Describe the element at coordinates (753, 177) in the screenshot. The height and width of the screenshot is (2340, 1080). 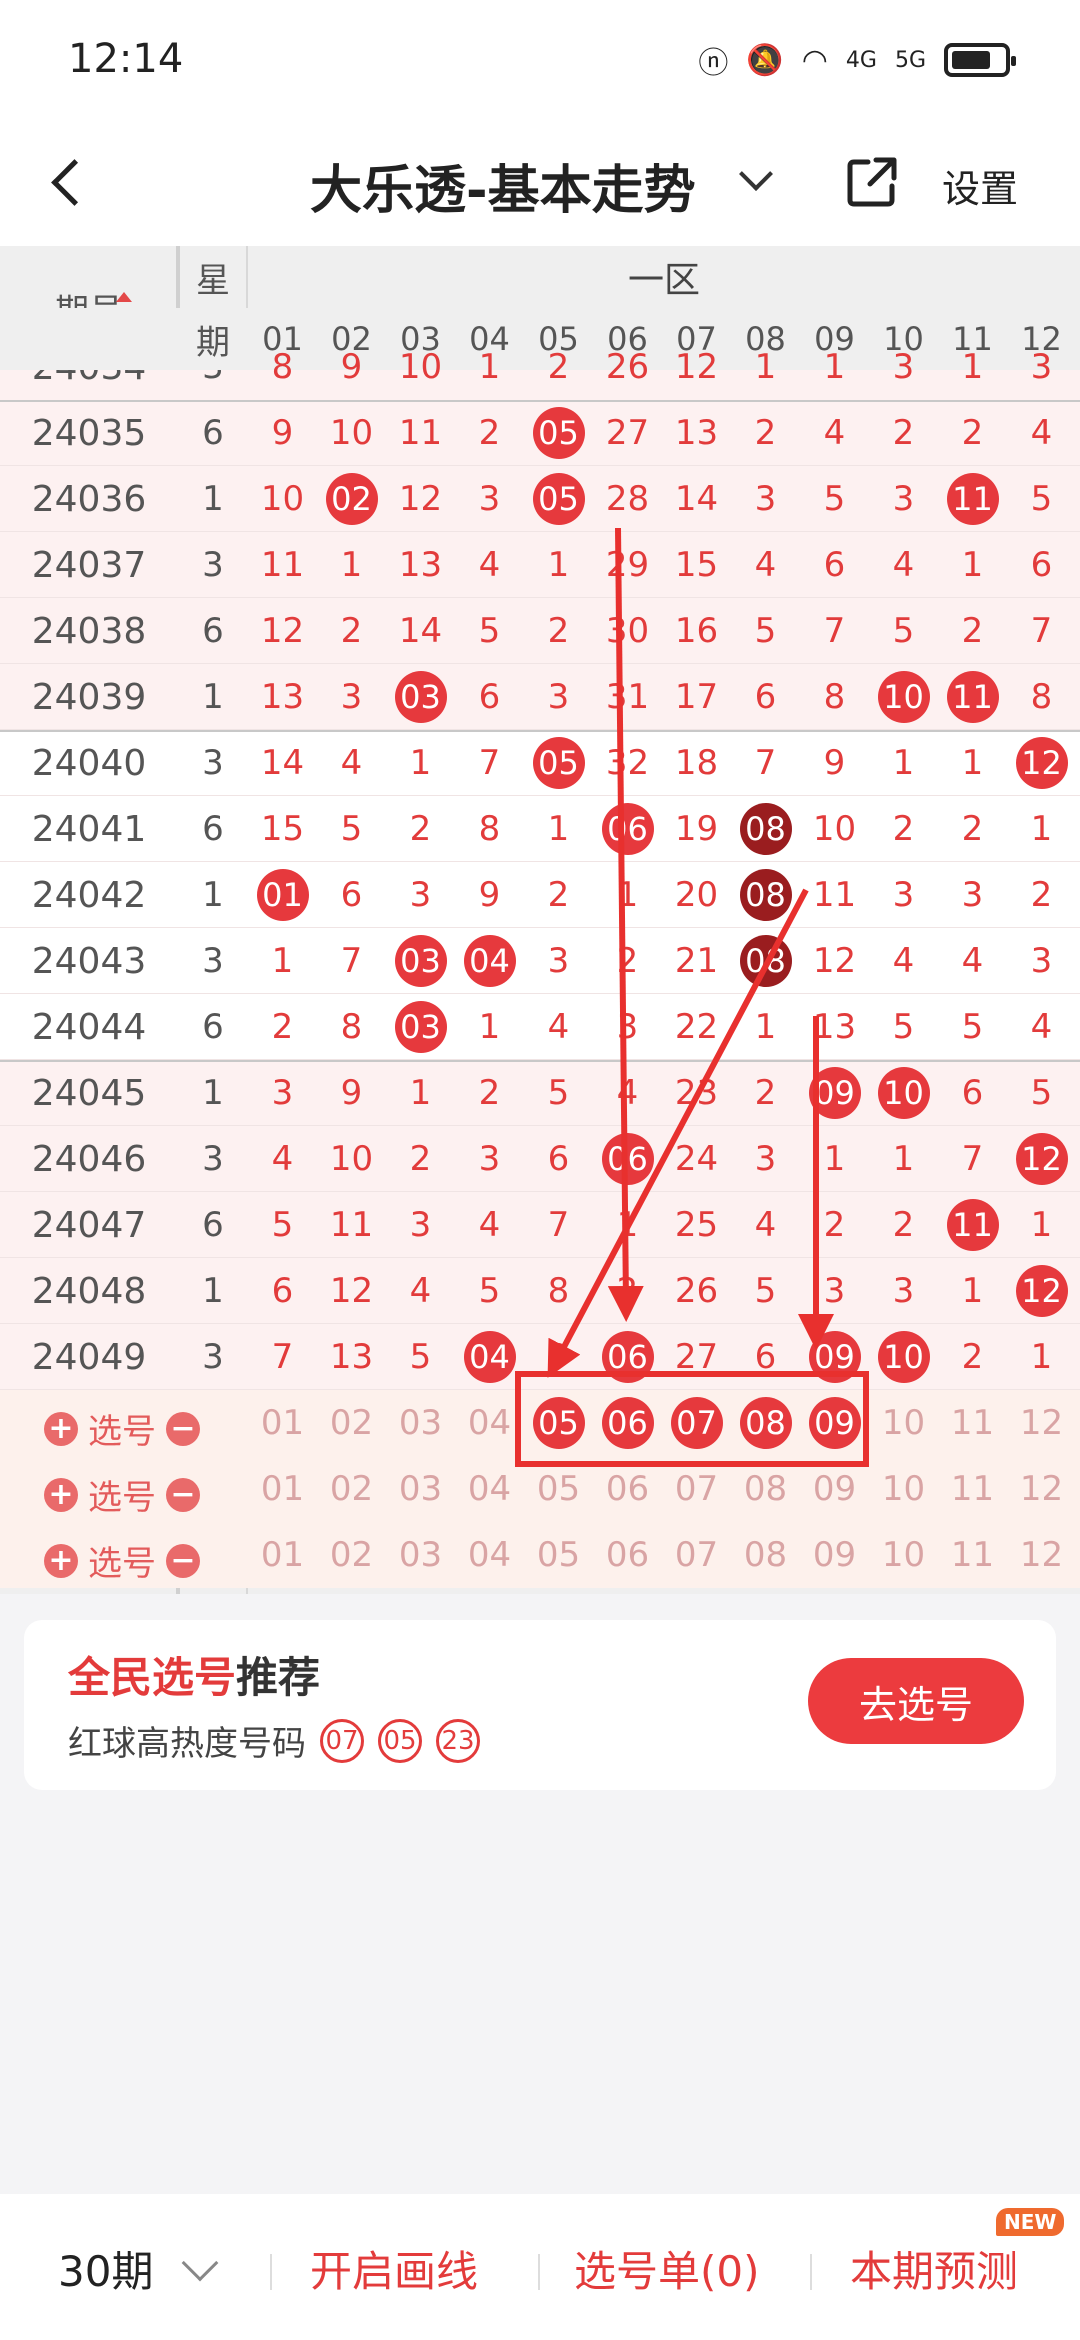
I see `chevron-down-icon` at that location.